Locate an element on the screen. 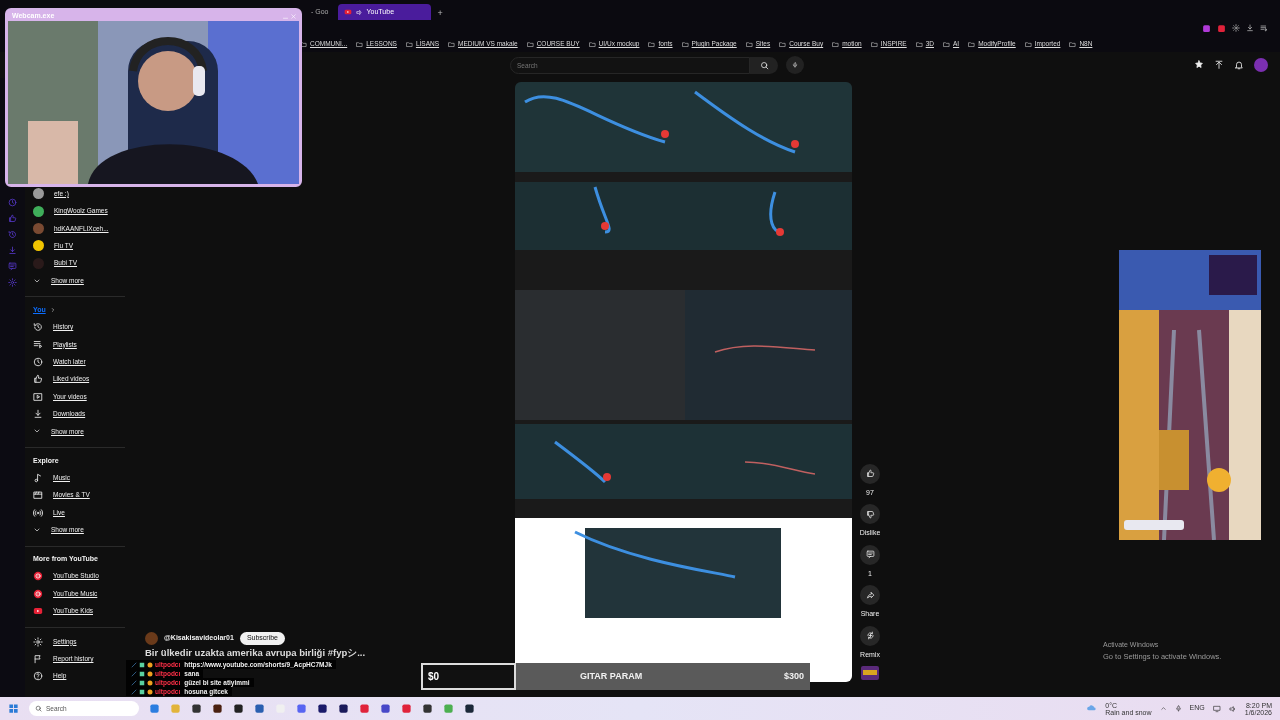 This screenshot has width=1280, height=720. remix-icon is located at coordinates (870, 635).